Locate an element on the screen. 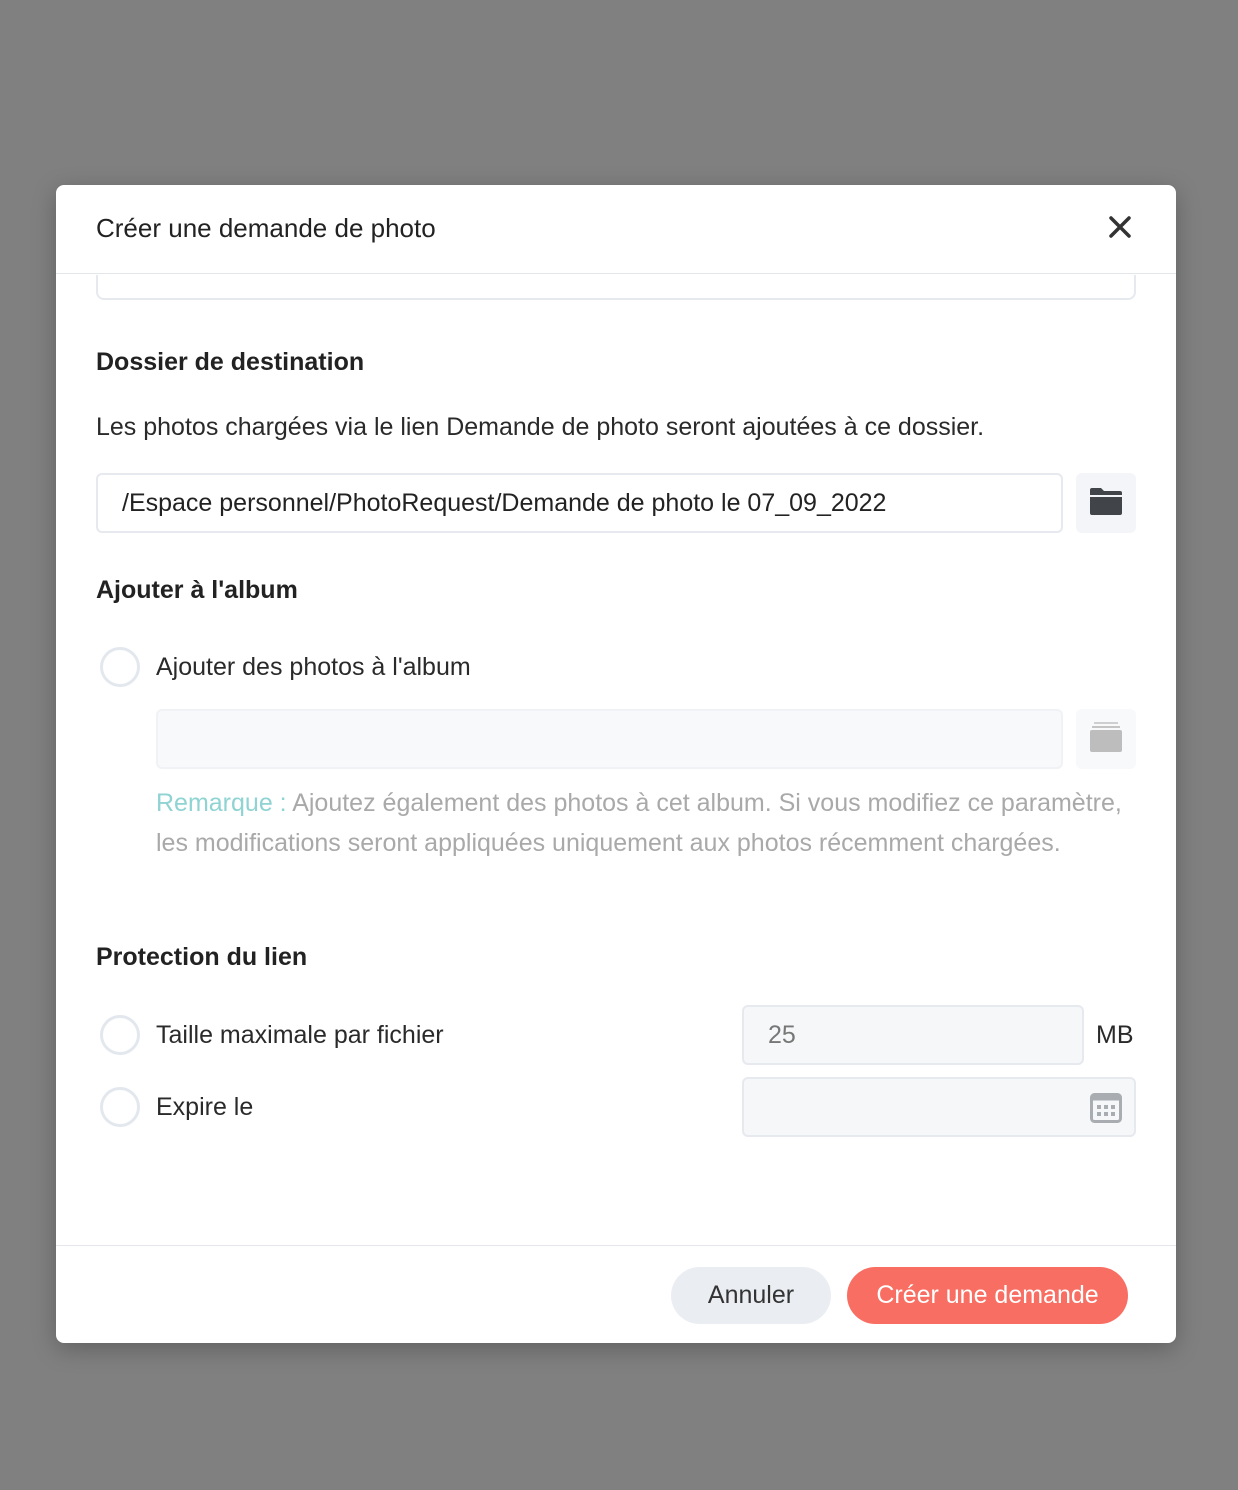 This screenshot has width=1238, height=1490. dialog-title: Créer une demande de photo is located at coordinates (266, 228).